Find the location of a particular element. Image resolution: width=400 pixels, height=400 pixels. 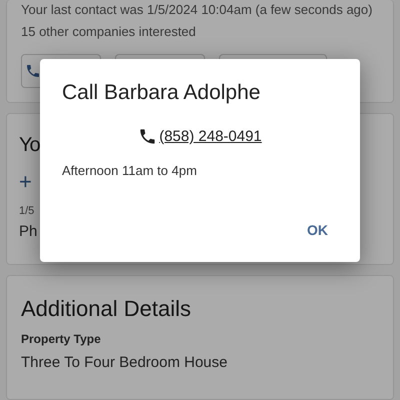

field-label: Property Type is located at coordinates (61, 339).